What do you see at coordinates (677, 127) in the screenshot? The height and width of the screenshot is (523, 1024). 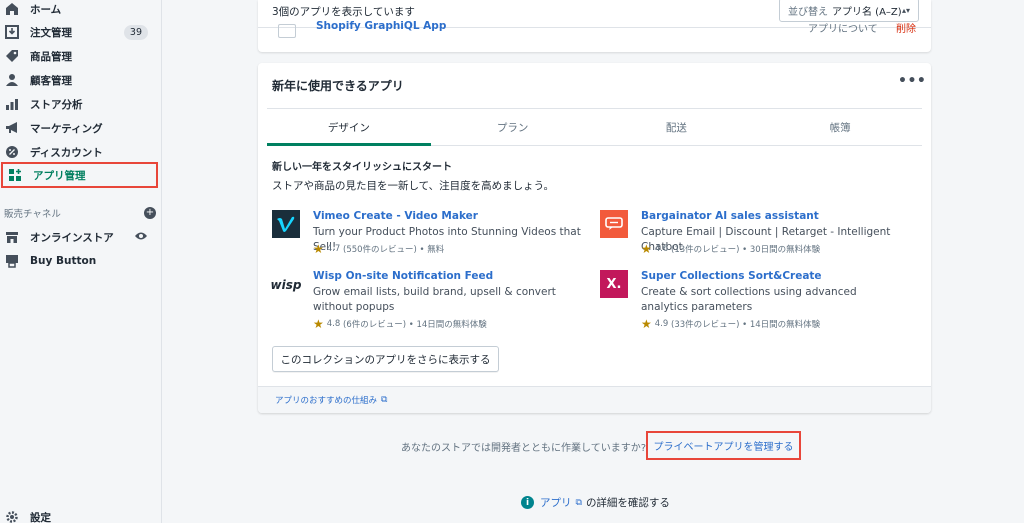 I see `tab-shipping: 配送` at bounding box center [677, 127].